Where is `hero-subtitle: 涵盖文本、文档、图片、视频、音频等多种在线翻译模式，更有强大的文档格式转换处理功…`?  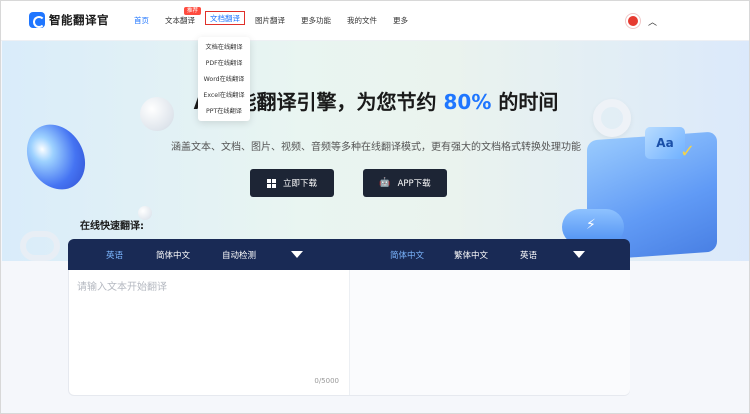
hero-subtitle: 涵盖文本、文档、图片、视频、音频等多种在线翻译模式，更有强大的文档格式转换处理功… is located at coordinates (376, 147).